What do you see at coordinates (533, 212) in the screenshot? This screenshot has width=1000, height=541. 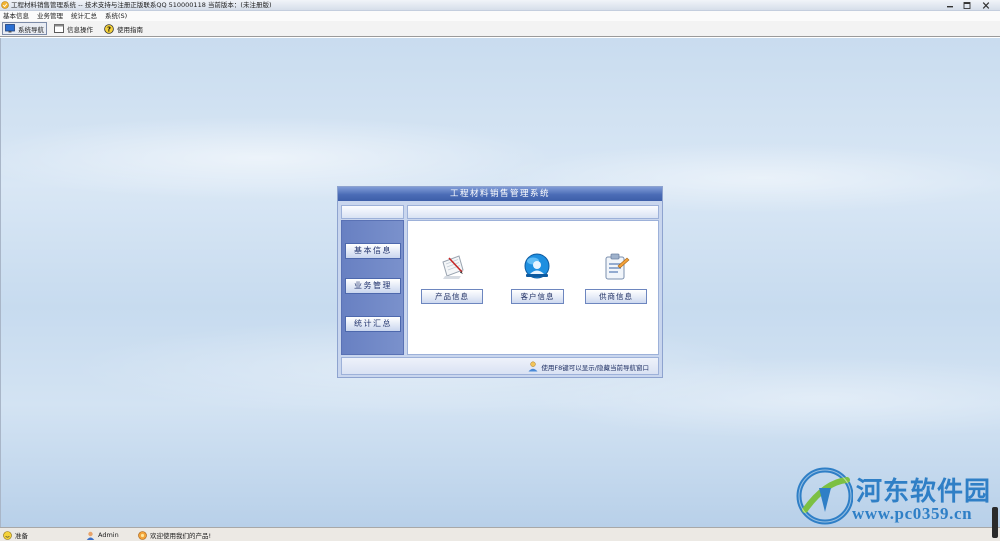 I see `content-panel-header` at bounding box center [533, 212].